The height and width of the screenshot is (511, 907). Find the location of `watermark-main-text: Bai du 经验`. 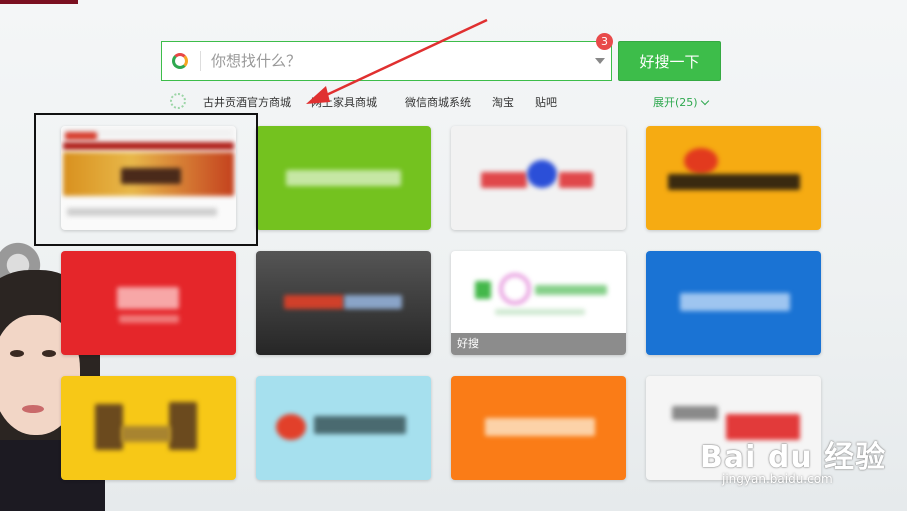

watermark-main-text: Bai du 经验 is located at coordinates (793, 457).